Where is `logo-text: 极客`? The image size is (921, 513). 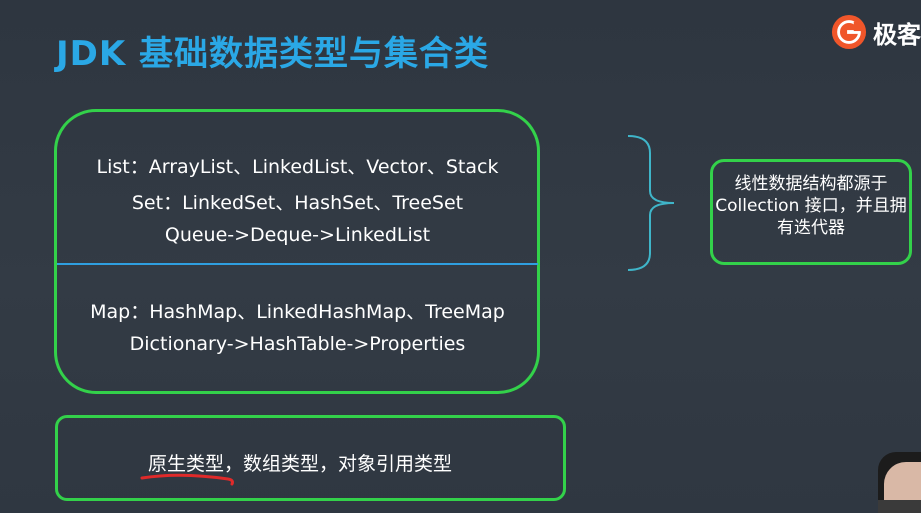
logo-text: 极客 is located at coordinates (897, 34).